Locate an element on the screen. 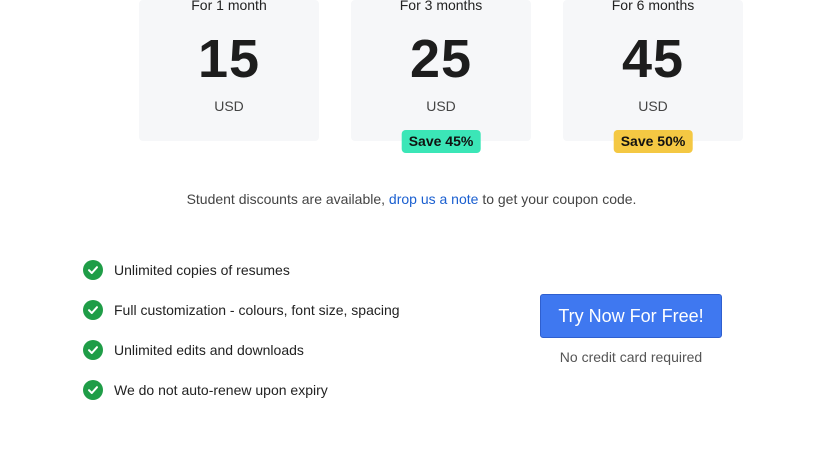 The image size is (823, 475). feature-text: Unlimited copies of resumes is located at coordinates (202, 270).